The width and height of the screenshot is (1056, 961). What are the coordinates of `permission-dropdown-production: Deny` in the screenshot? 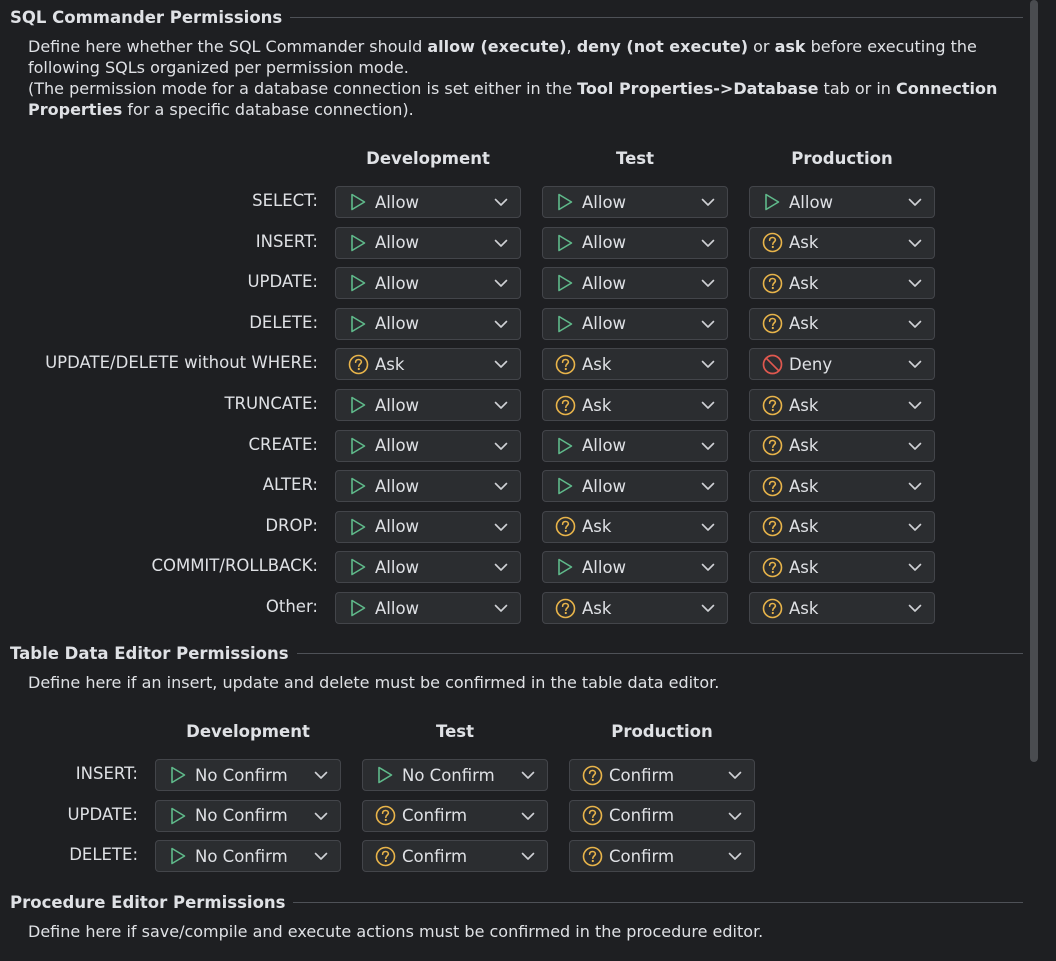 It's located at (842, 364).